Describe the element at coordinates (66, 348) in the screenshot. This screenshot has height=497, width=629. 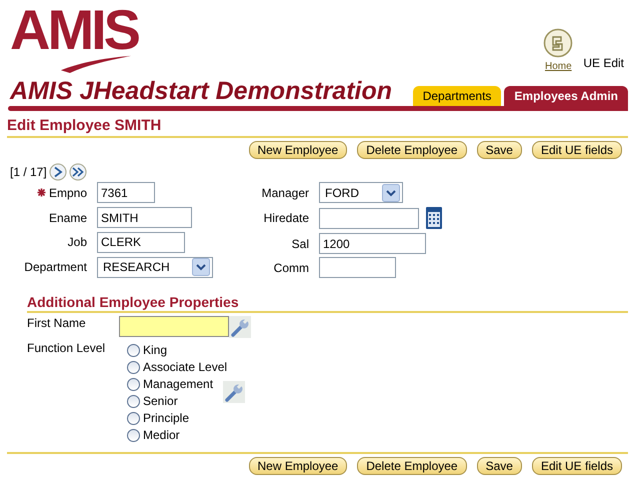
I see `field-label: Function Level` at that location.